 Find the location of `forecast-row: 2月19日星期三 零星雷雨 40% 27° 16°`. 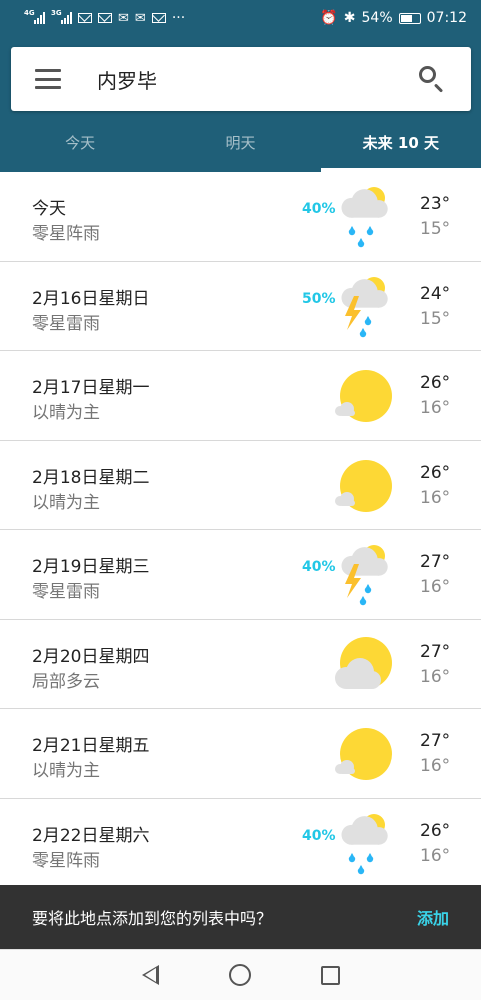

forecast-row: 2月19日星期三 零星雷雨 40% 27° 16° is located at coordinates (240, 575).